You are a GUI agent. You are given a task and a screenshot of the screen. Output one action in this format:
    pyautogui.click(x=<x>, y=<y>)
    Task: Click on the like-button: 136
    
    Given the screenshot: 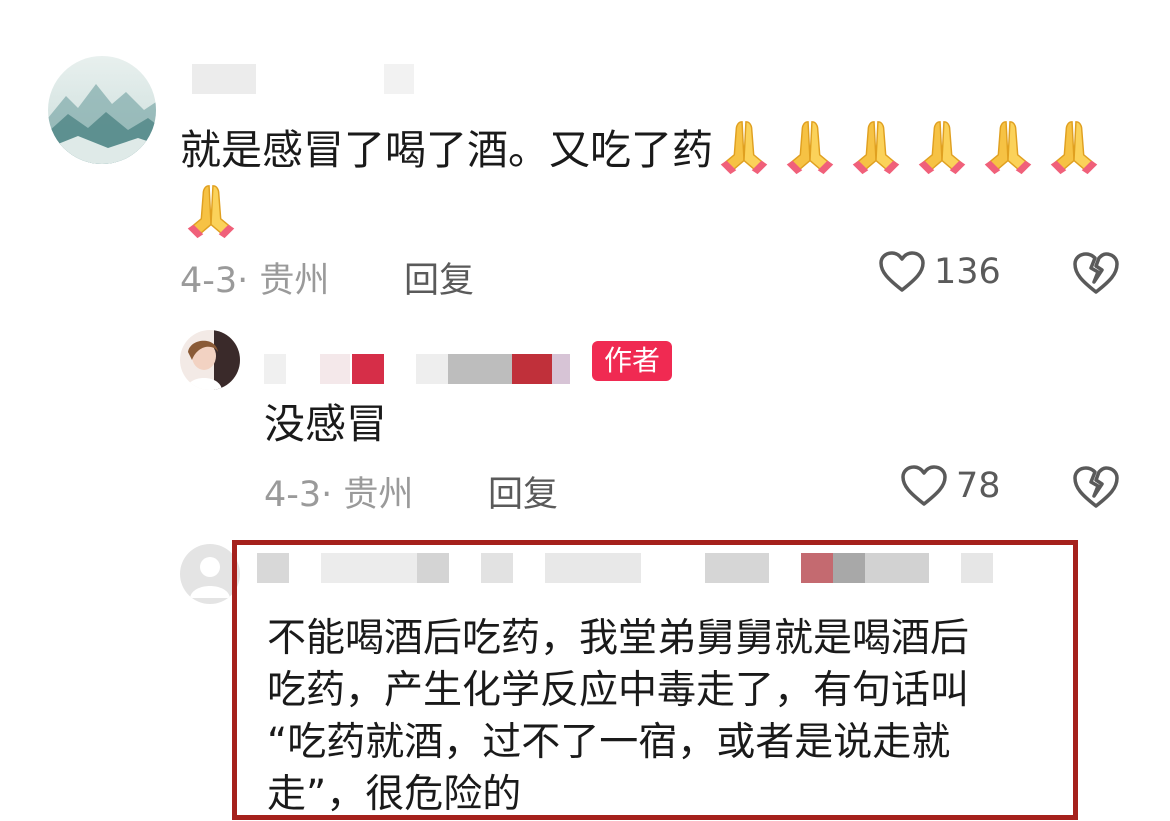 What is the action you would take?
    pyautogui.click(x=939, y=272)
    